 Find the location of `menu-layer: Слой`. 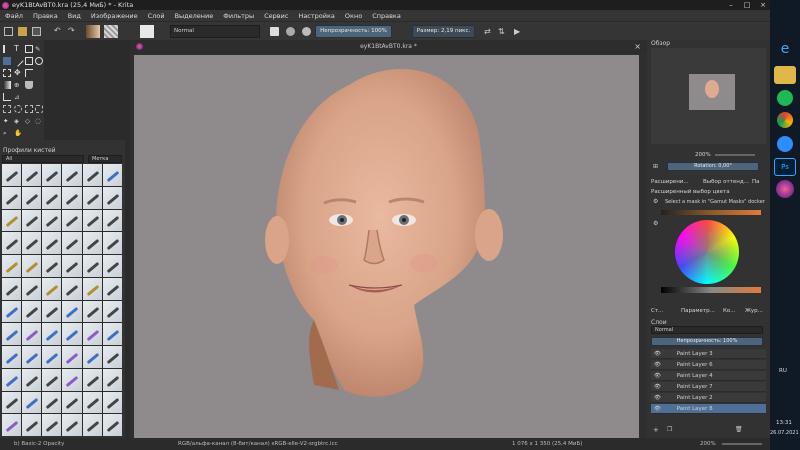

menu-layer: Слой is located at coordinates (156, 16).